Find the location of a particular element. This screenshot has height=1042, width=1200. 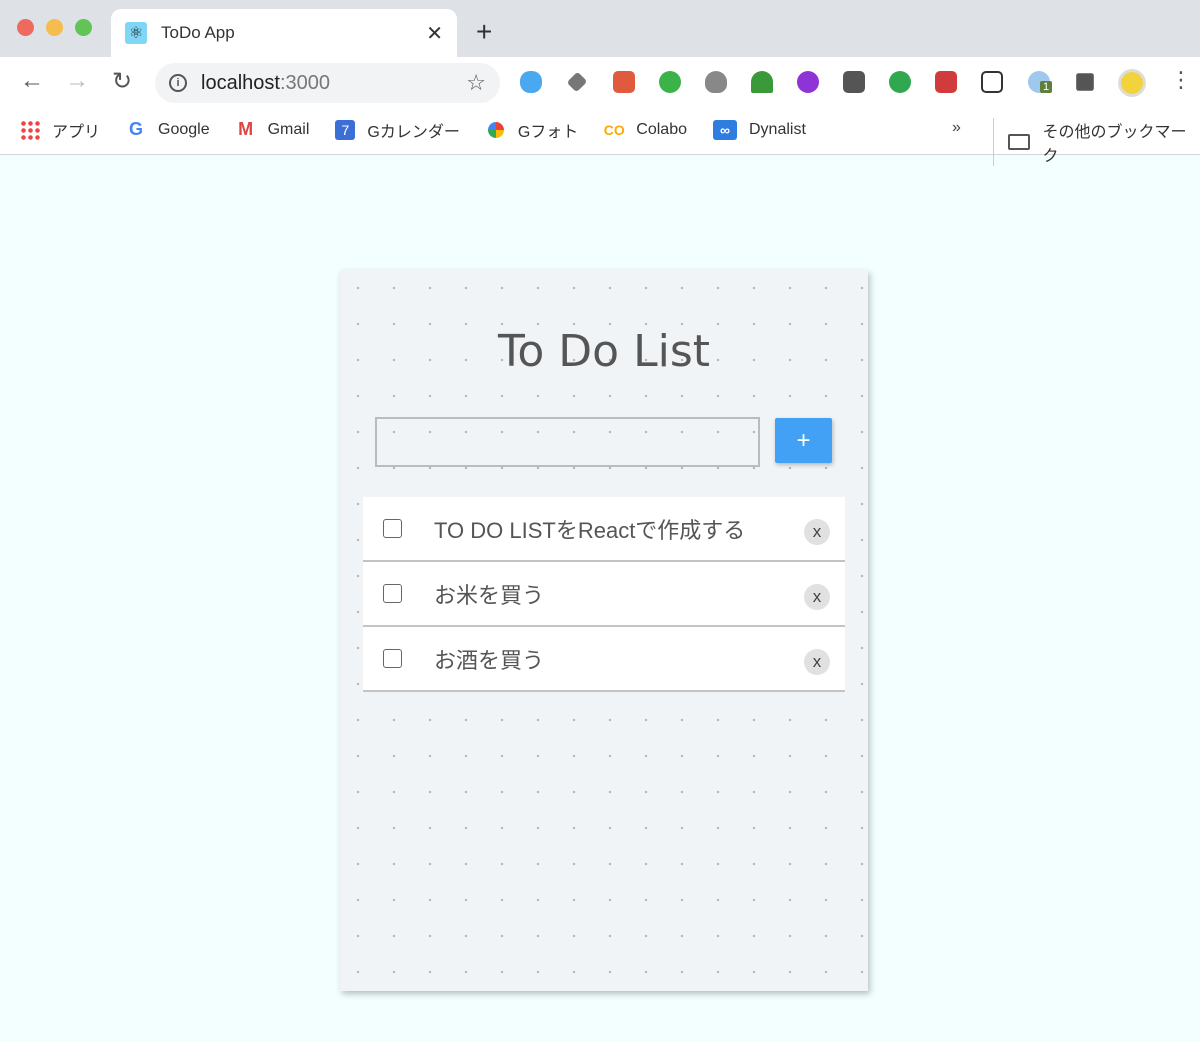

bookmark-label: Gカレンダー is located at coordinates (413, 132).